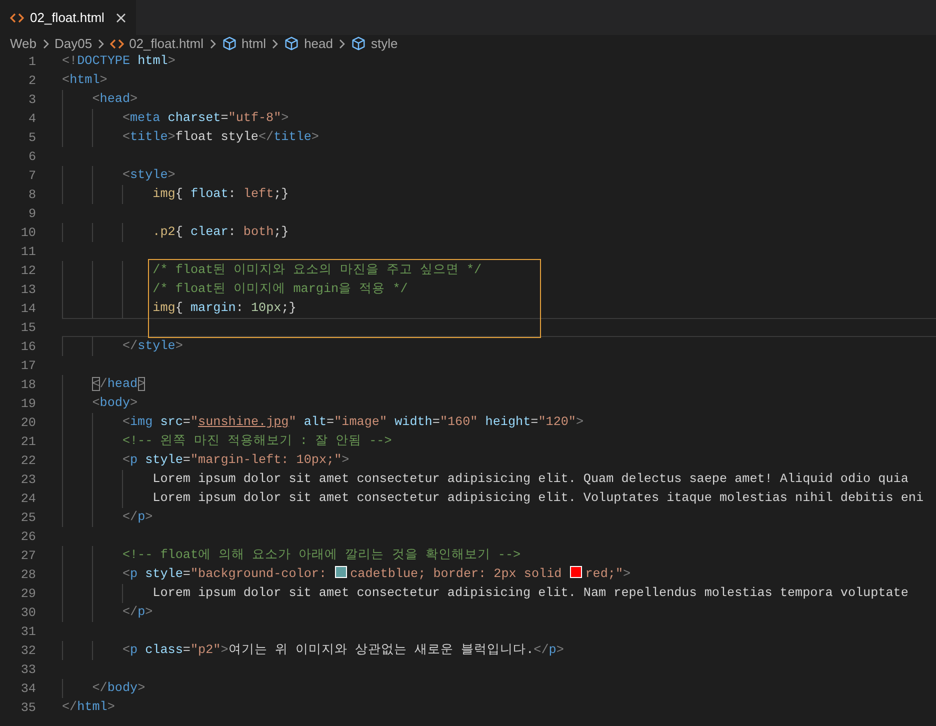 The width and height of the screenshot is (936, 726). What do you see at coordinates (28, 537) in the screenshot?
I see `line-number: 26` at bounding box center [28, 537].